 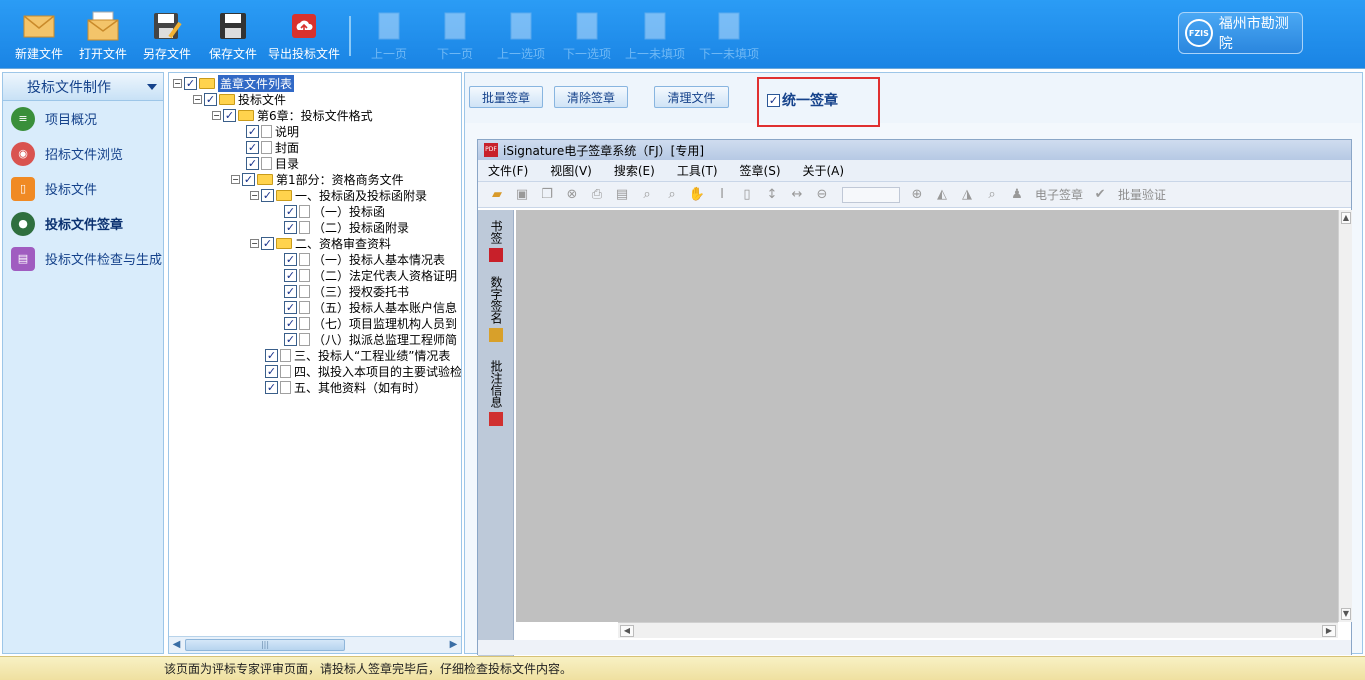 I want to click on open-folder-icon: ▰, so click(x=497, y=195).